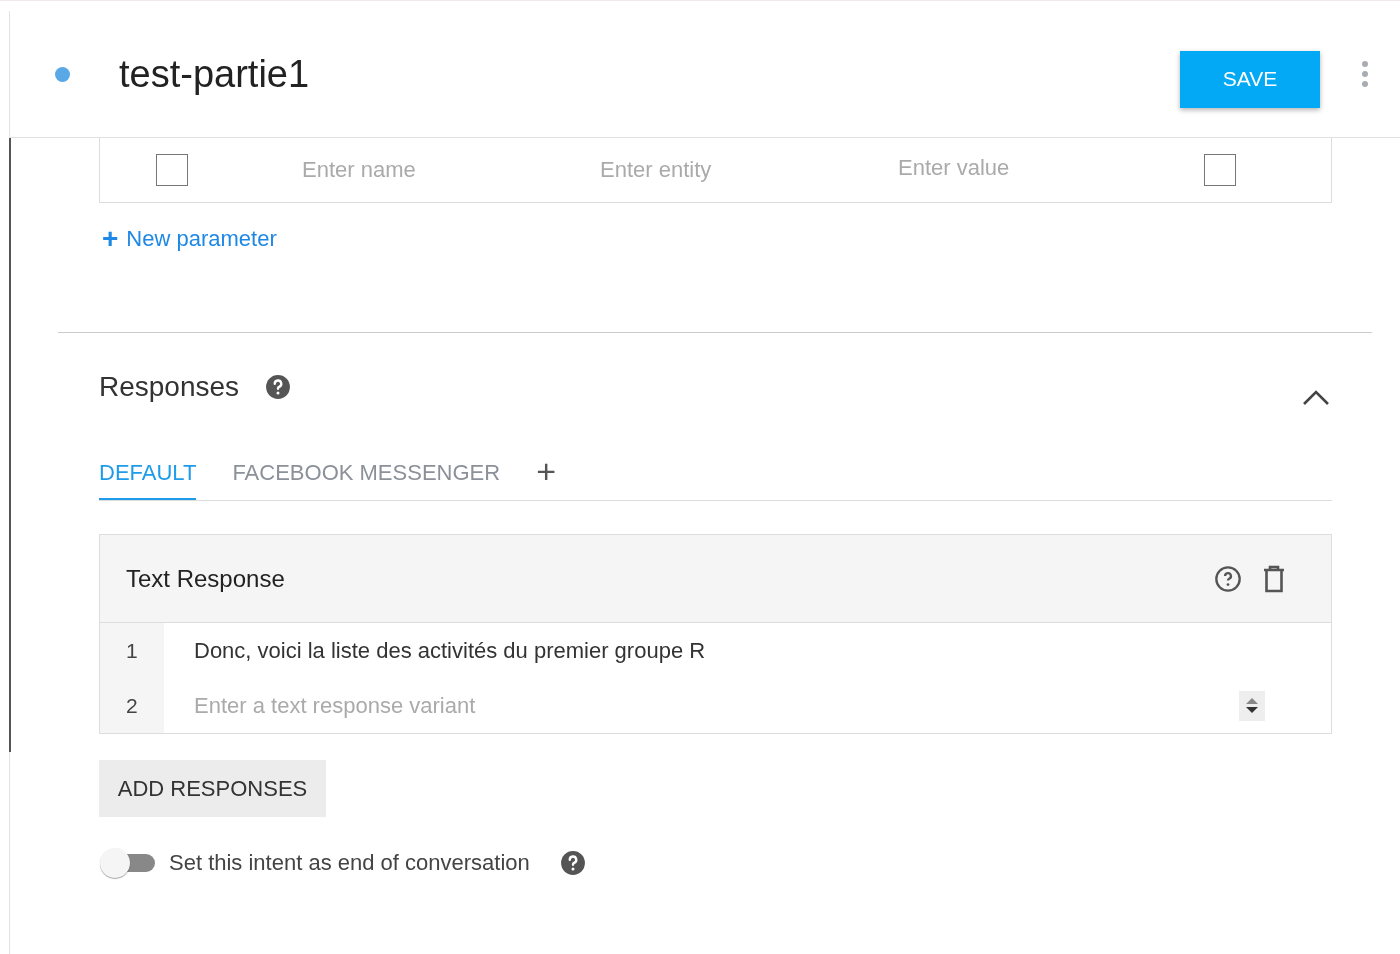  I want to click on new-parameter-link: + New parameter, so click(189, 239).